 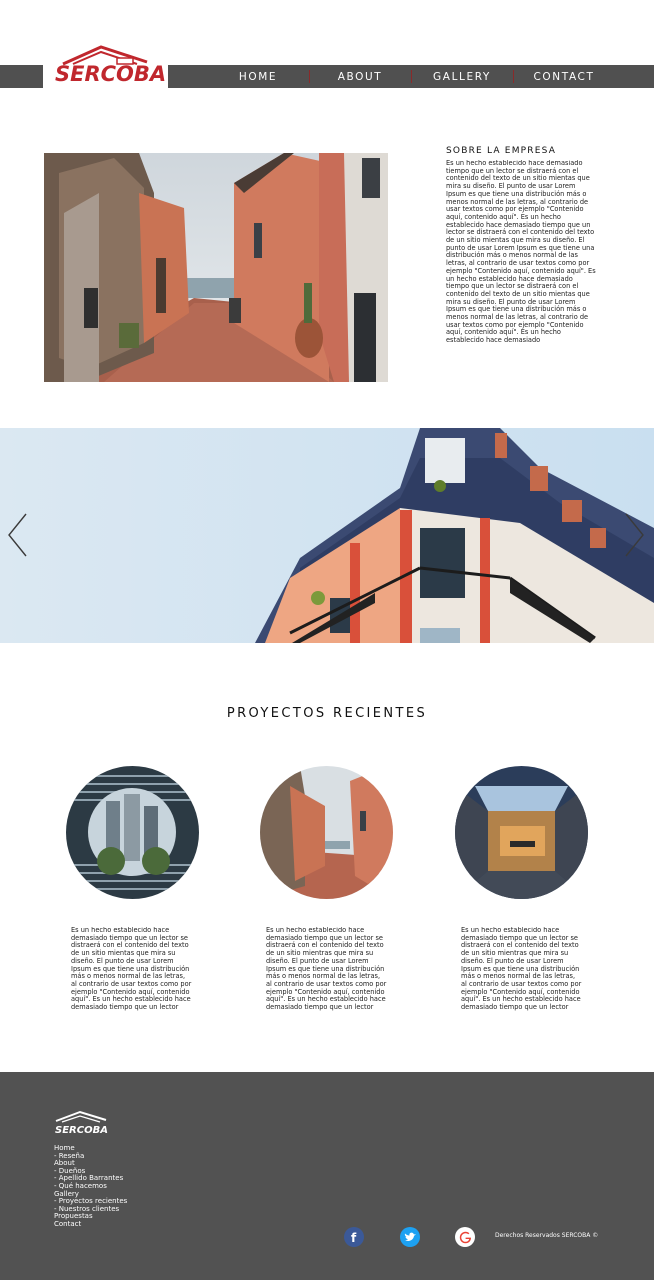 I want to click on nav-home: HOME, so click(x=258, y=76).